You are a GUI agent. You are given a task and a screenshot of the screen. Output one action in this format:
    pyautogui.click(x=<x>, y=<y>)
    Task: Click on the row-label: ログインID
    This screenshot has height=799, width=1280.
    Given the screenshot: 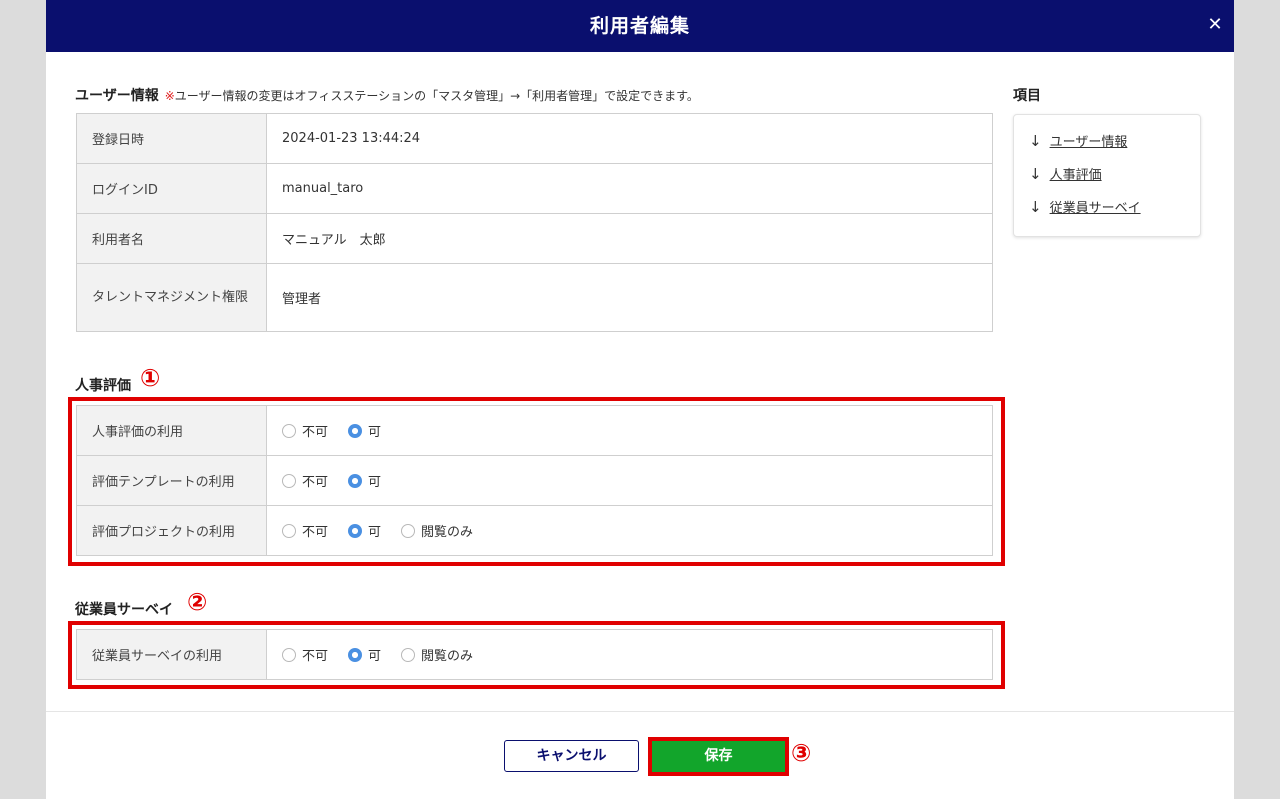 What is the action you would take?
    pyautogui.click(x=171, y=188)
    